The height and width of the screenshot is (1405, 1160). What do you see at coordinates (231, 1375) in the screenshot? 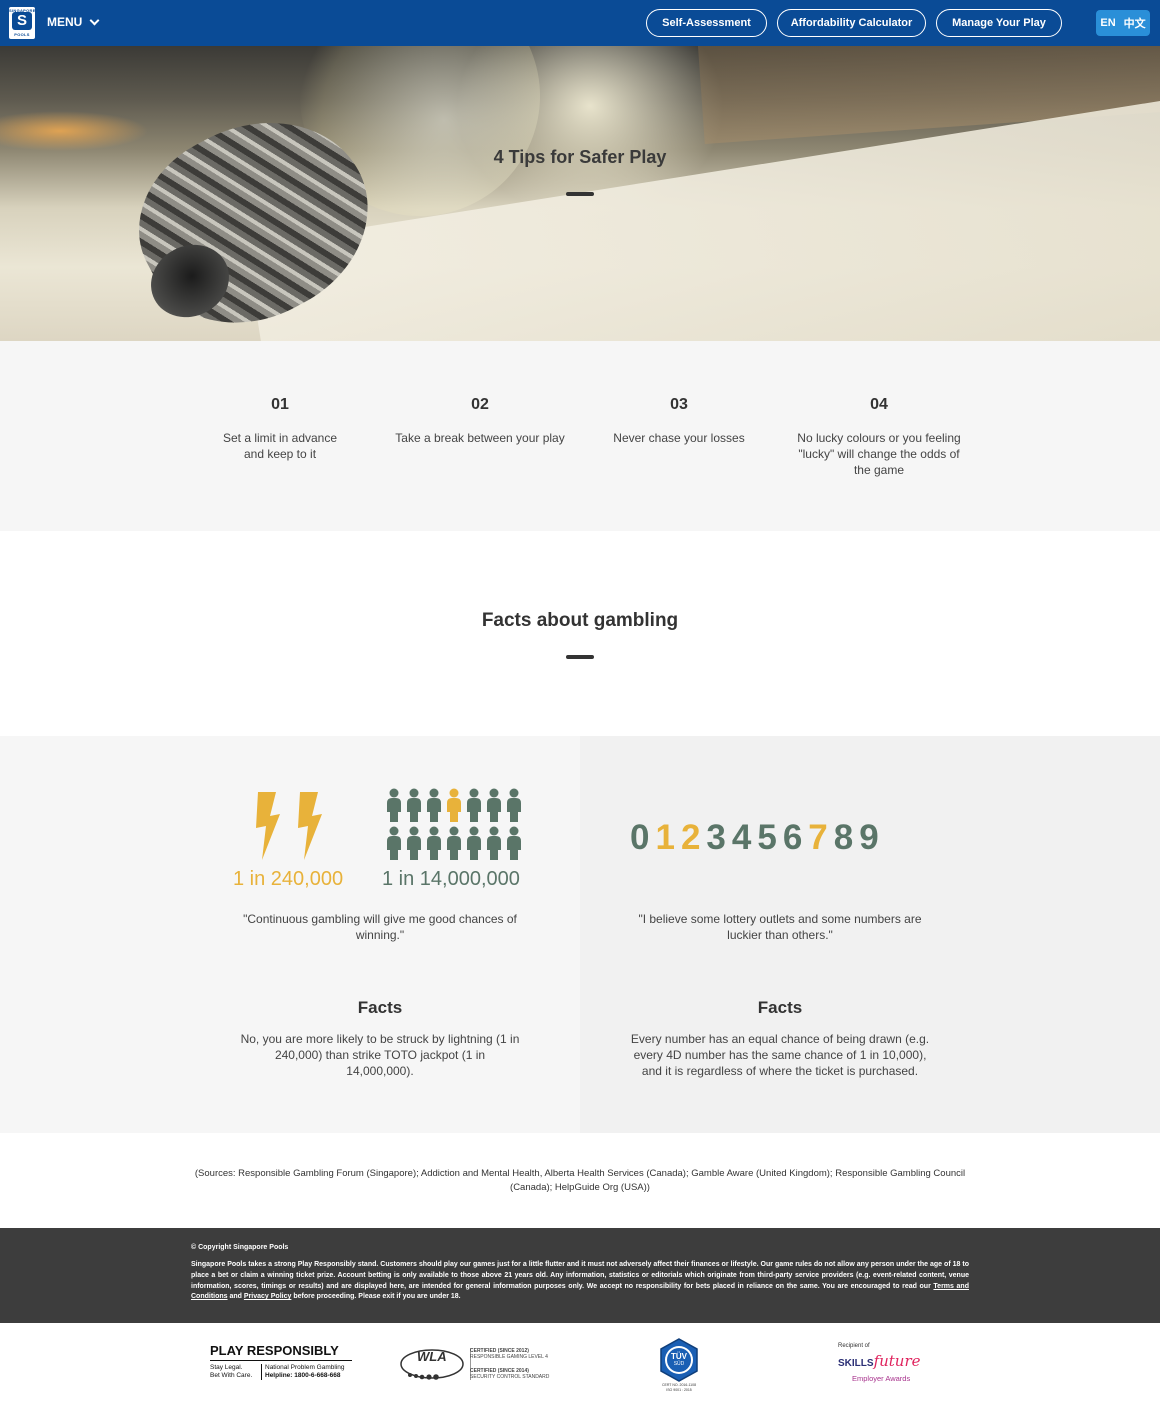
I see `play-responsibly-line: Bet With Care.` at bounding box center [231, 1375].